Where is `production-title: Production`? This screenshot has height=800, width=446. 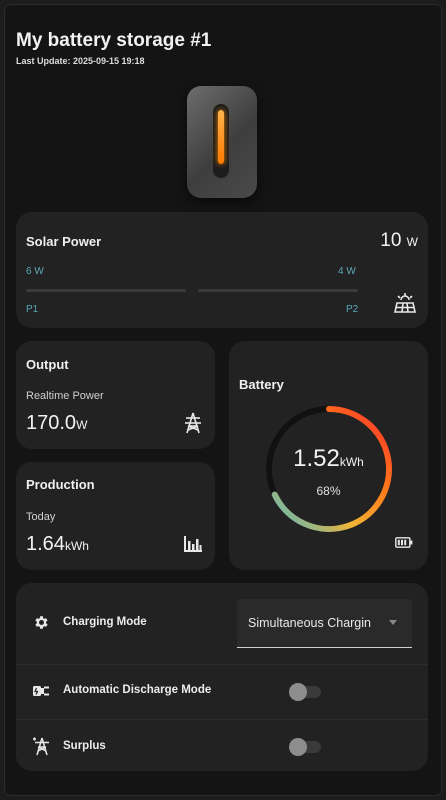 production-title: Production is located at coordinates (60, 484).